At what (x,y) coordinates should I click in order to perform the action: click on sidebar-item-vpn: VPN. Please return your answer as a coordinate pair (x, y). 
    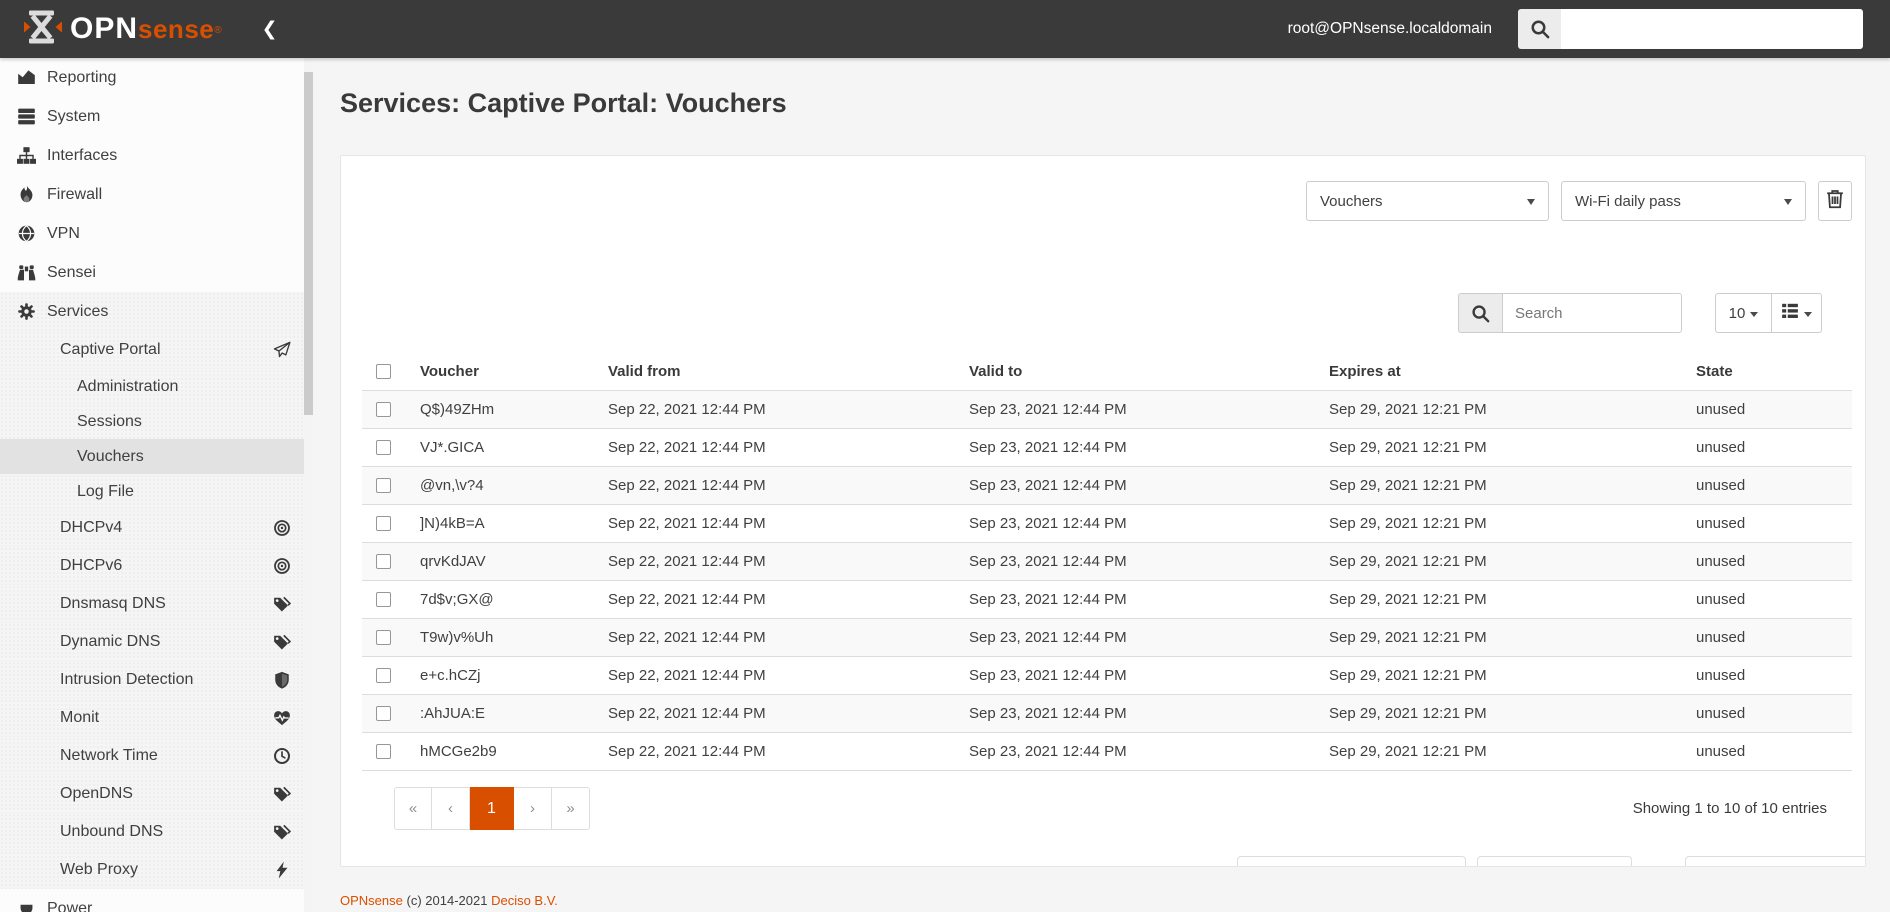
    Looking at the image, I should click on (156, 233).